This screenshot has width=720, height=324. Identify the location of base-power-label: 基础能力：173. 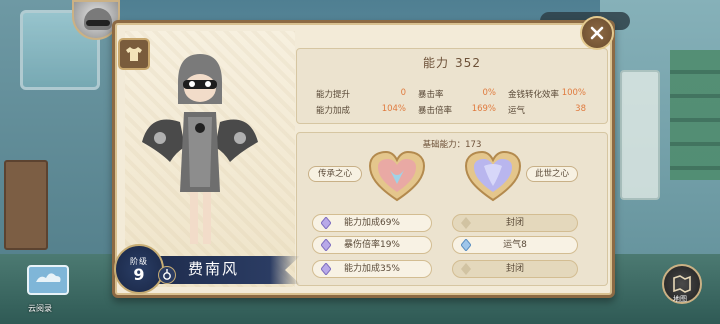
(452, 144).